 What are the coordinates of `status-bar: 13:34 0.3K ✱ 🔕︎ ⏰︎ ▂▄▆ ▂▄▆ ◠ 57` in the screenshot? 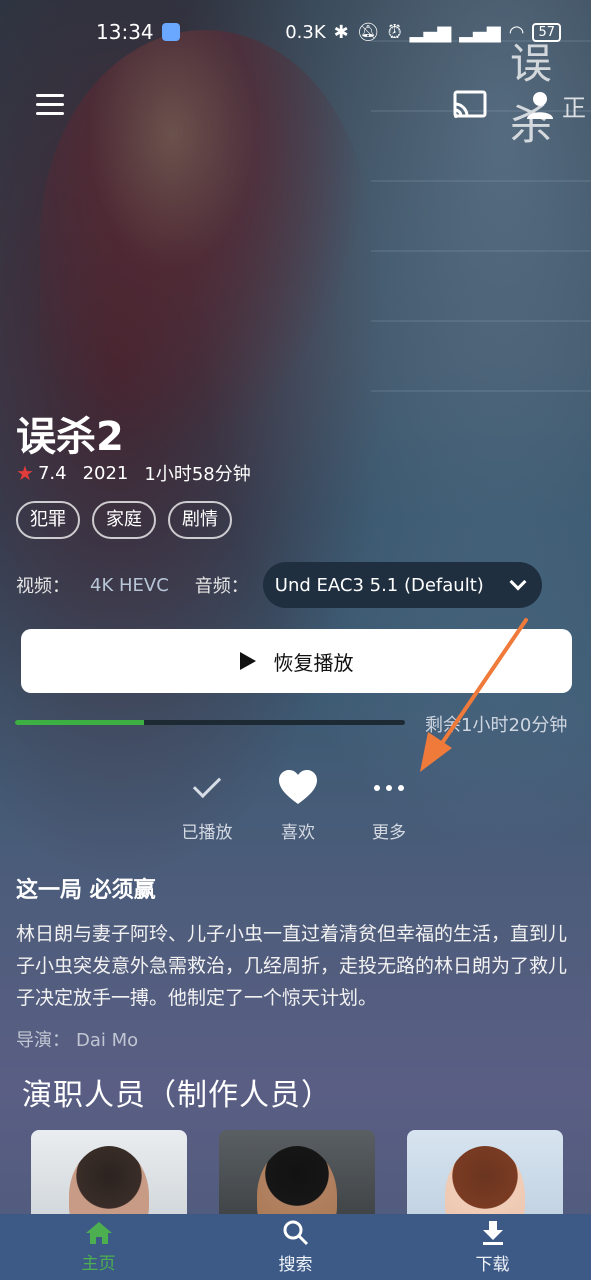 It's located at (295, 32).